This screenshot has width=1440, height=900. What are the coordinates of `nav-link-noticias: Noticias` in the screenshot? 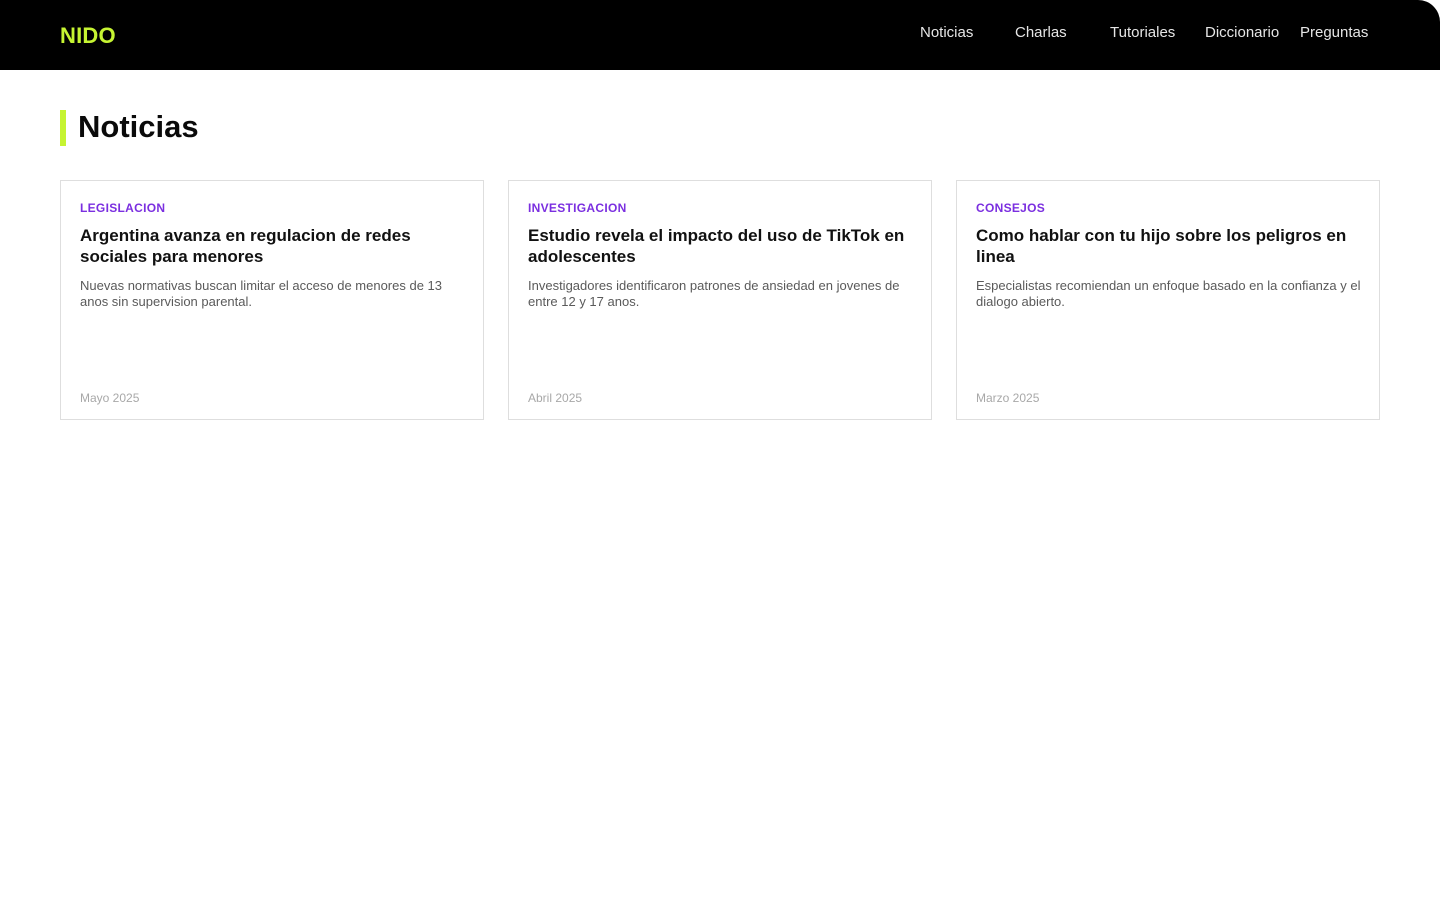 It's located at (946, 33).